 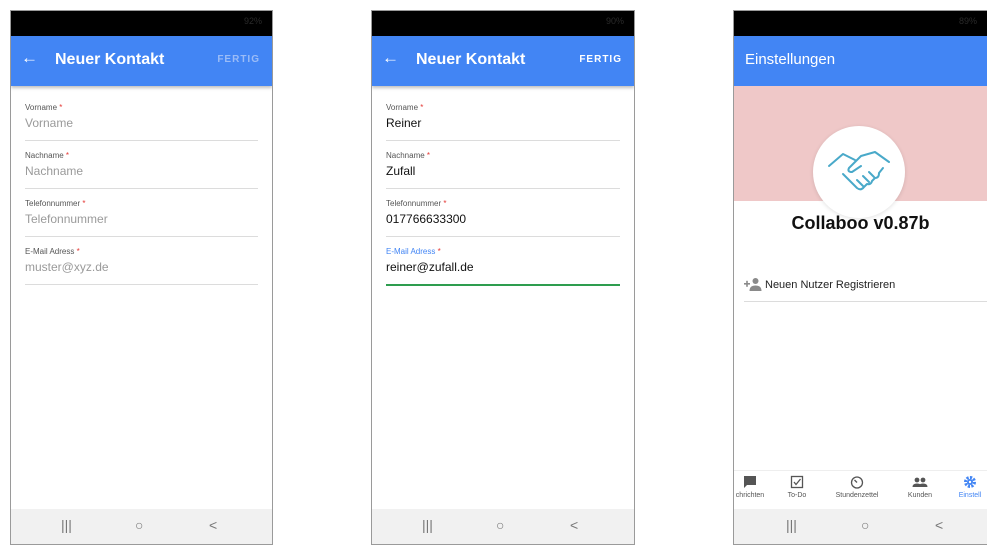 I want to click on battery-level: 90%, so click(x=614, y=21).